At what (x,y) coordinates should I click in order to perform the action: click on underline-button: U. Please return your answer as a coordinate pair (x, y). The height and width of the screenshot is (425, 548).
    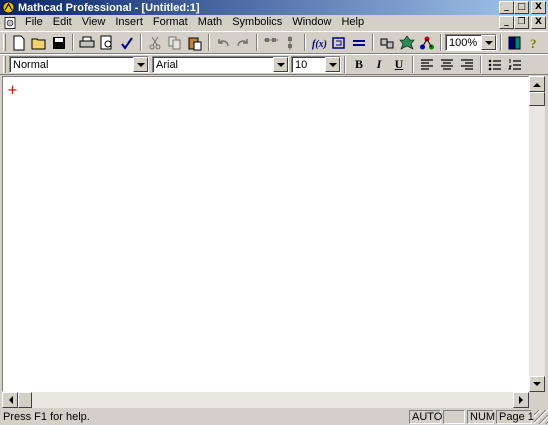
    Looking at the image, I should click on (399, 64).